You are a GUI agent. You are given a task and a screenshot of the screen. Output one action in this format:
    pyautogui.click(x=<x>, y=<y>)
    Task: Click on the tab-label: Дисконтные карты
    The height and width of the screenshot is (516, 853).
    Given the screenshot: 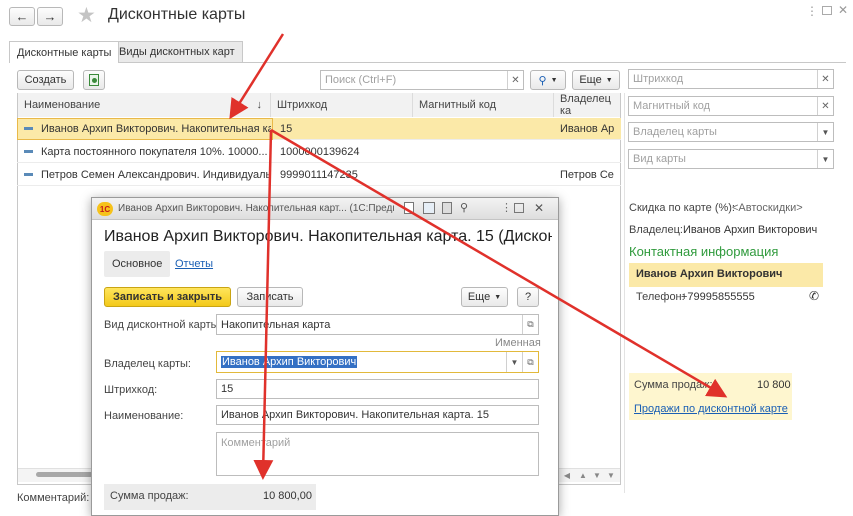 What is the action you would take?
    pyautogui.click(x=64, y=52)
    